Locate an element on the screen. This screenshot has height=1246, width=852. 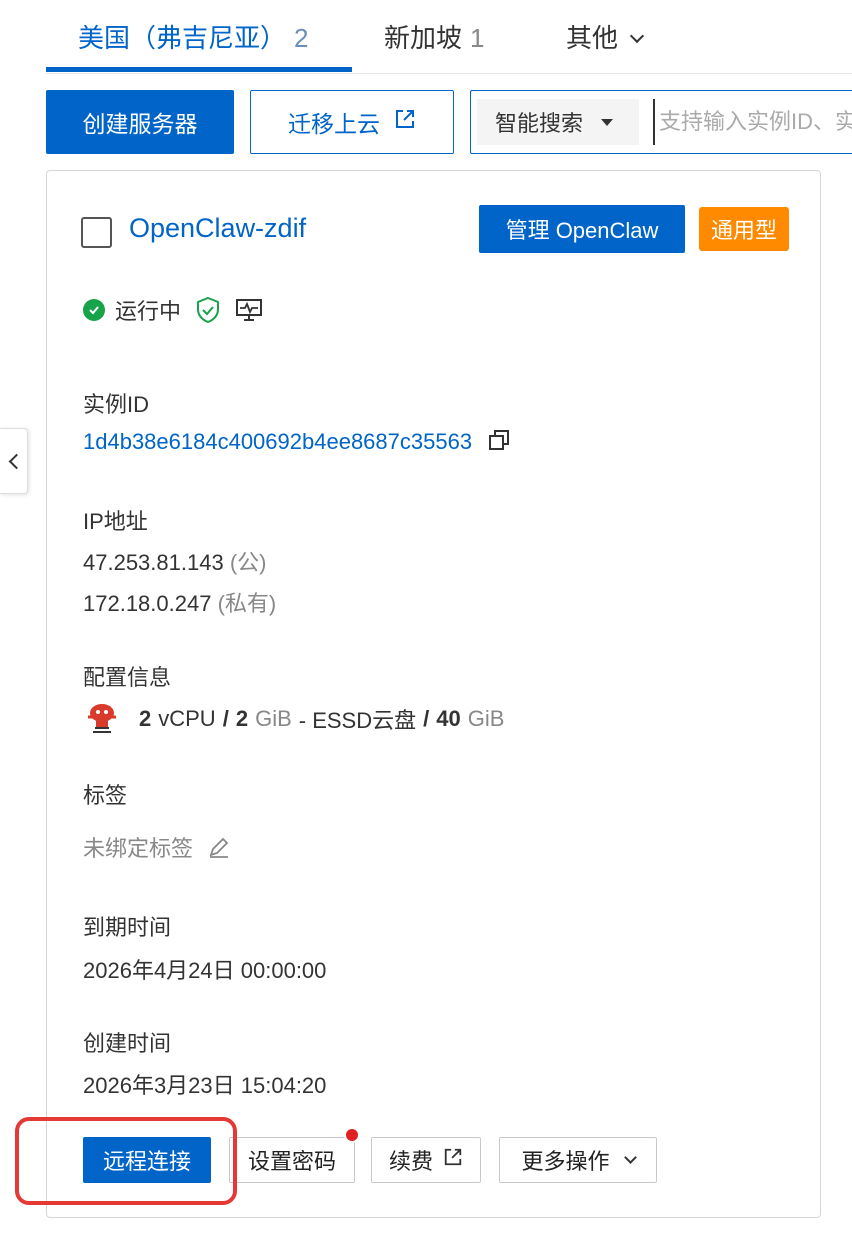
shield-icon is located at coordinates (208, 310).